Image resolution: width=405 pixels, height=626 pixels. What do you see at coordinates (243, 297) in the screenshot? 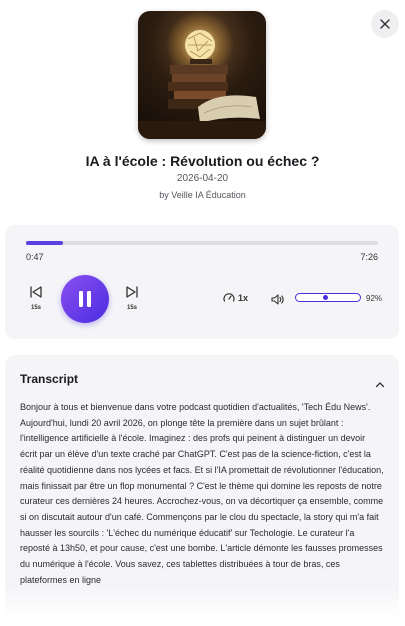
I see `playback-speed-label: 1x` at bounding box center [243, 297].